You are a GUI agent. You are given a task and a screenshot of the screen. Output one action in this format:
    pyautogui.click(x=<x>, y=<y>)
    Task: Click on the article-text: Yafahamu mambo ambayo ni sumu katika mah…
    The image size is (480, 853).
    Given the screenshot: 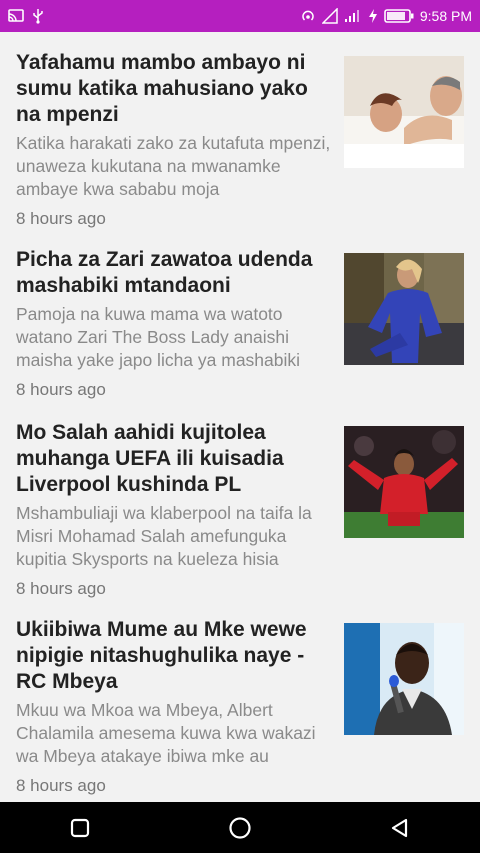 What is the action you would take?
    pyautogui.click(x=176, y=139)
    